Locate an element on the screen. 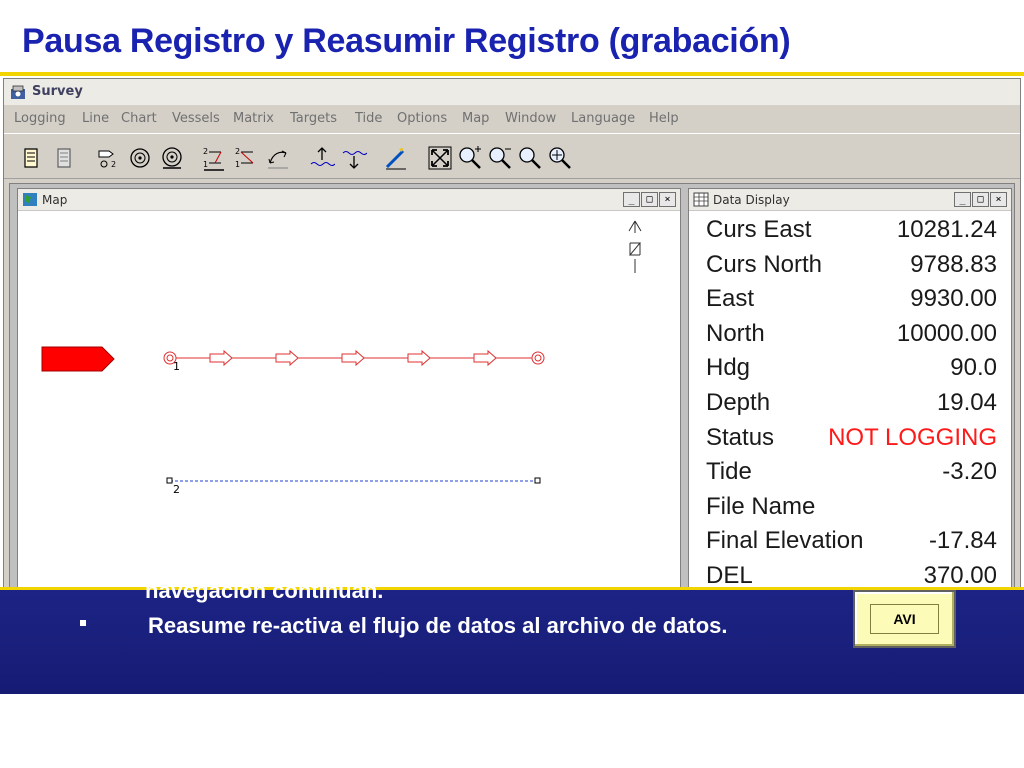 This screenshot has height=768, width=1024. zoom-out-button is located at coordinates (500, 158).